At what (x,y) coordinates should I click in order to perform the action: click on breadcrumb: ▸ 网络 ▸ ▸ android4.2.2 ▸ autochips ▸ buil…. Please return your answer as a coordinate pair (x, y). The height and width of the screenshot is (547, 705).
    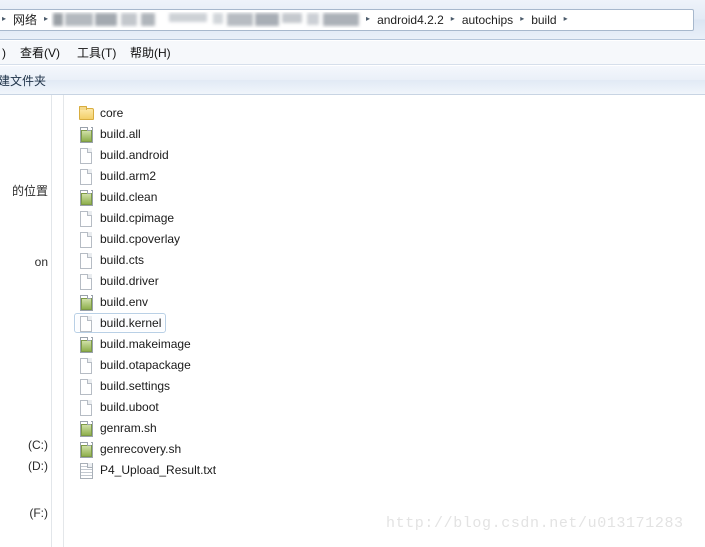
    Looking at the image, I should click on (347, 20).